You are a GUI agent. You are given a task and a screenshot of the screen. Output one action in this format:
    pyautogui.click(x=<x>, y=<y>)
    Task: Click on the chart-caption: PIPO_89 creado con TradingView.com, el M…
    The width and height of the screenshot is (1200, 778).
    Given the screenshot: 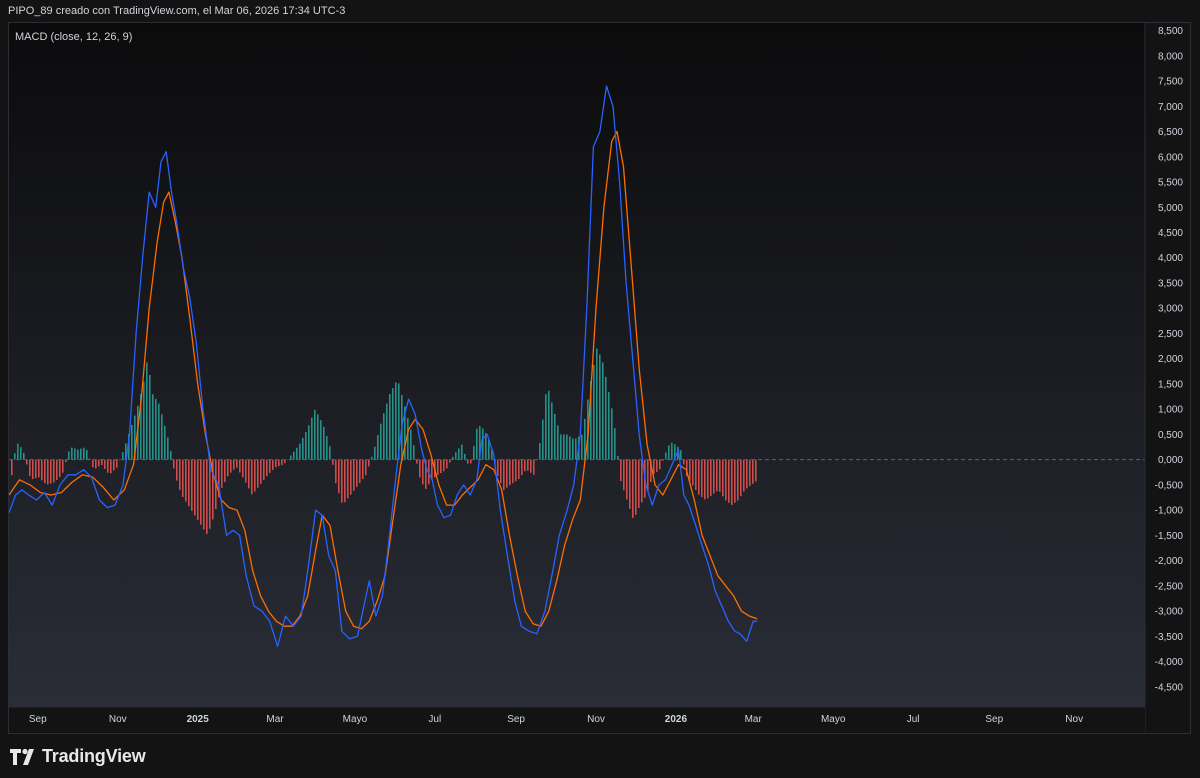 What is the action you would take?
    pyautogui.click(x=177, y=11)
    